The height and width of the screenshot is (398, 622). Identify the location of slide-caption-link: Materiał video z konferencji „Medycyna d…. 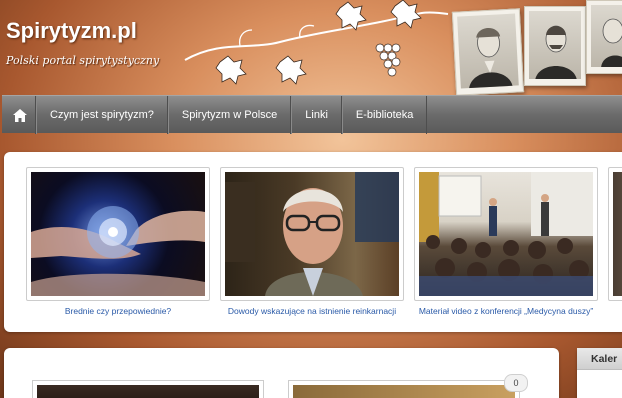
(506, 311).